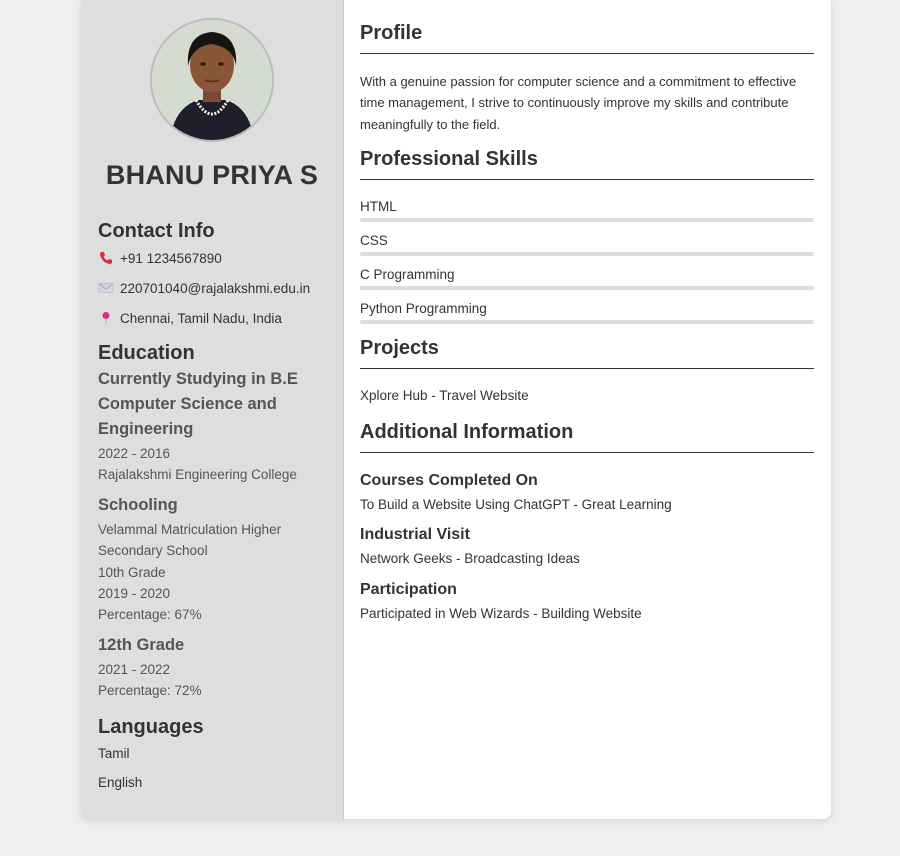 The height and width of the screenshot is (856, 900). I want to click on skills-heading: Professional Skills, so click(587, 164).